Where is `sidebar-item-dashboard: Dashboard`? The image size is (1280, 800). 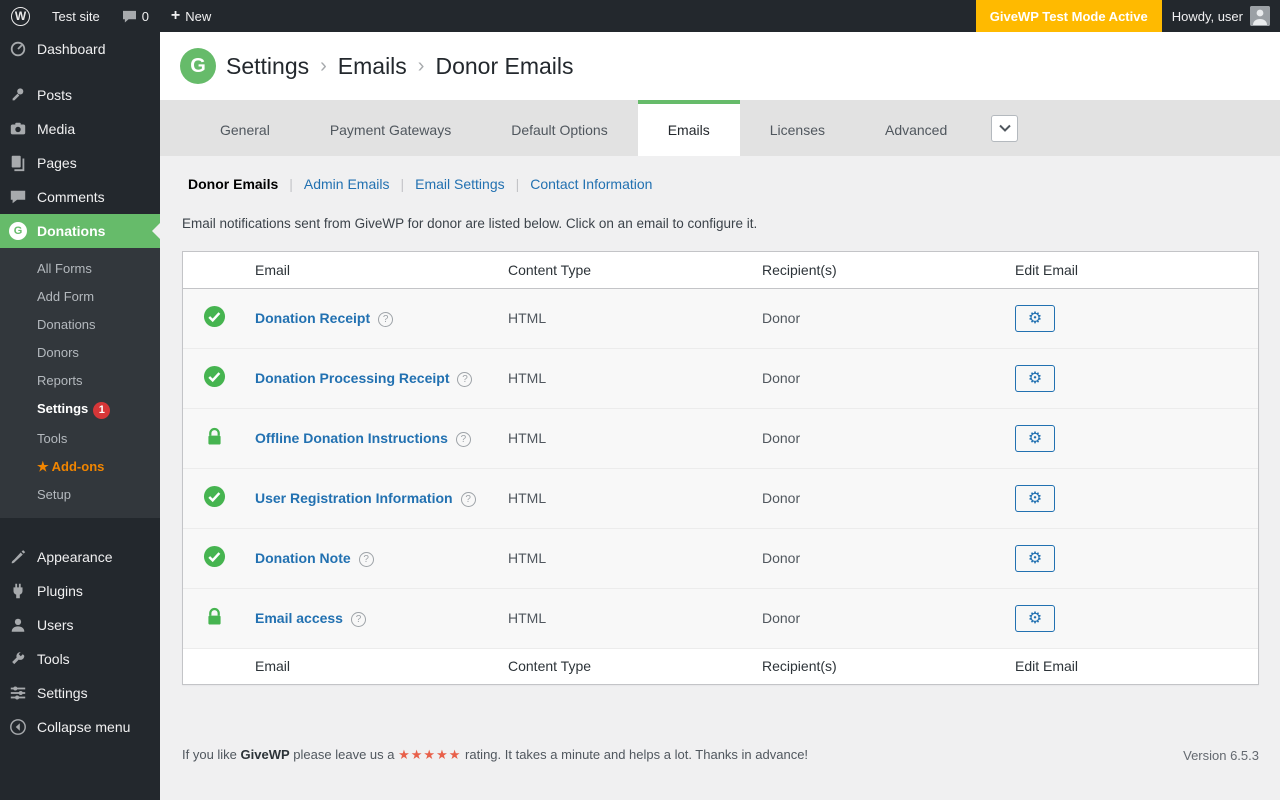 sidebar-item-dashboard: Dashboard is located at coordinates (80, 49).